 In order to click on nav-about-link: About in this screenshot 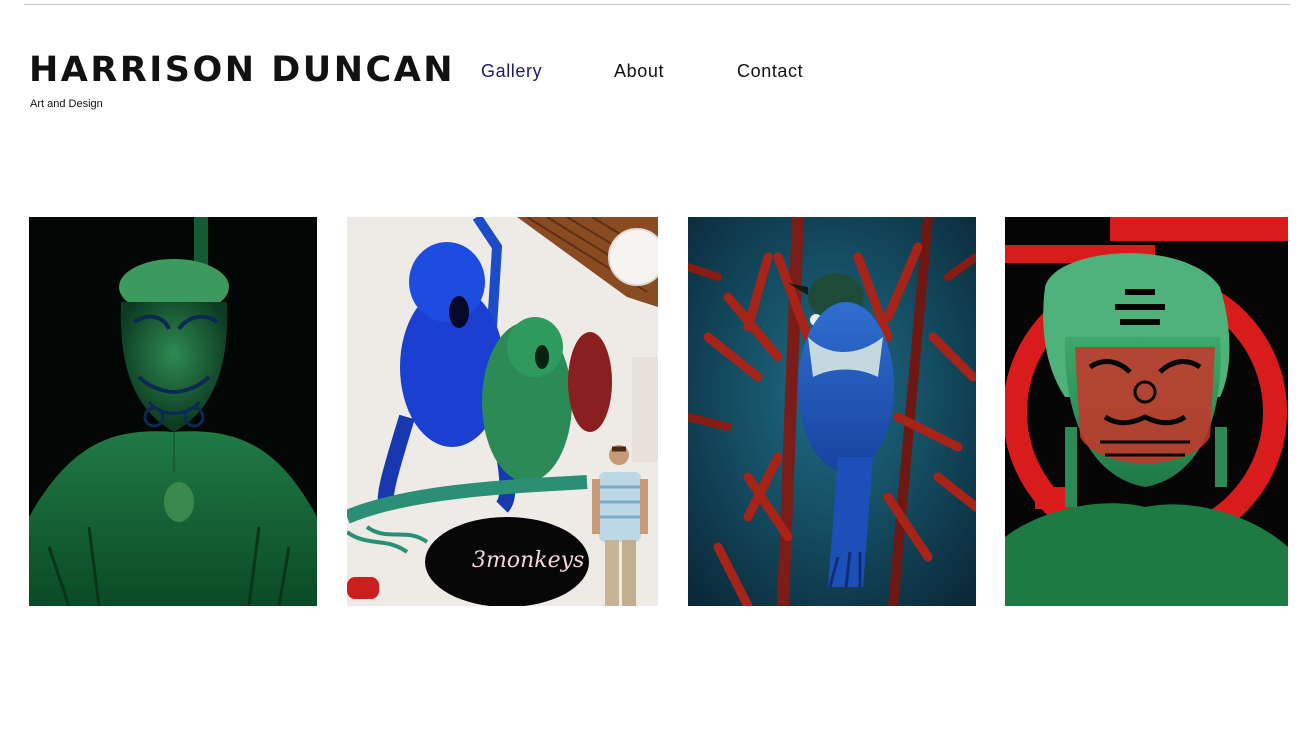, I will do `click(639, 71)`.